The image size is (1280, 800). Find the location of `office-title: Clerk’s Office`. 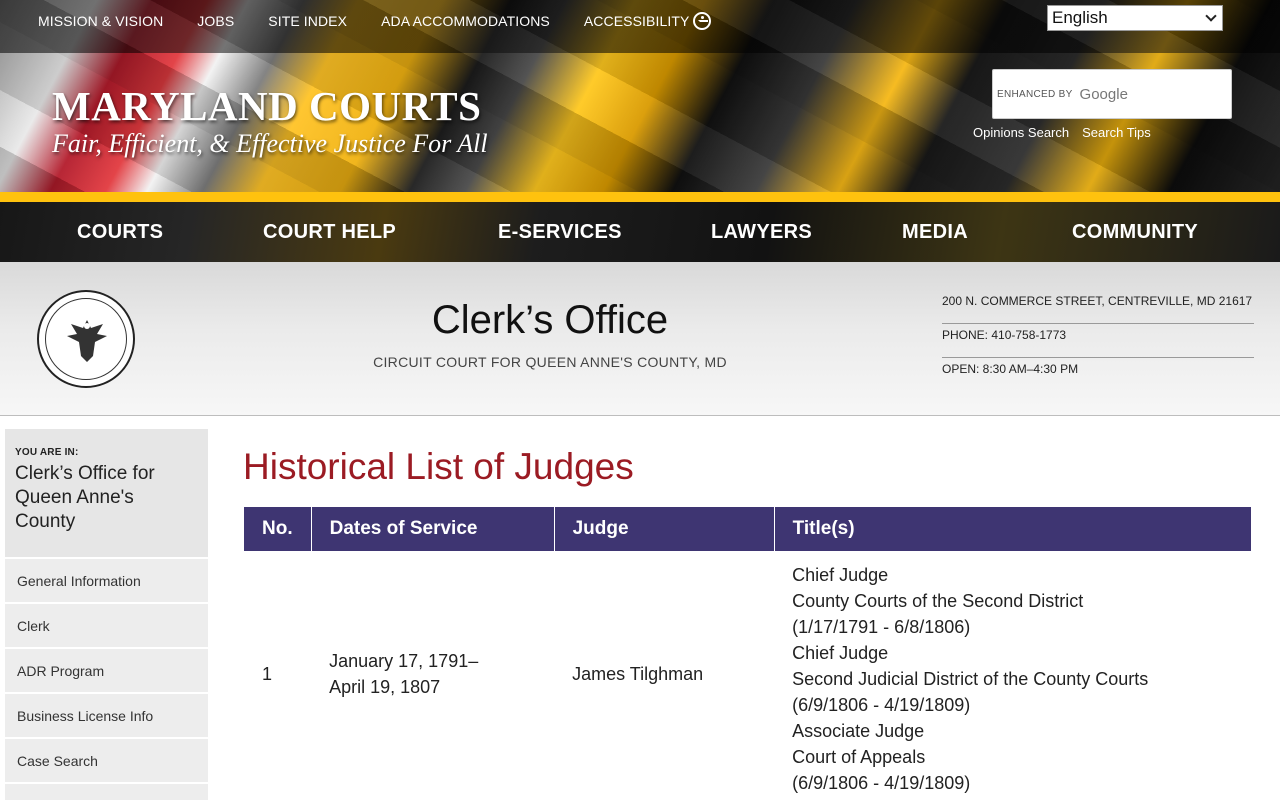

office-title: Clerk’s Office is located at coordinates (550, 320).